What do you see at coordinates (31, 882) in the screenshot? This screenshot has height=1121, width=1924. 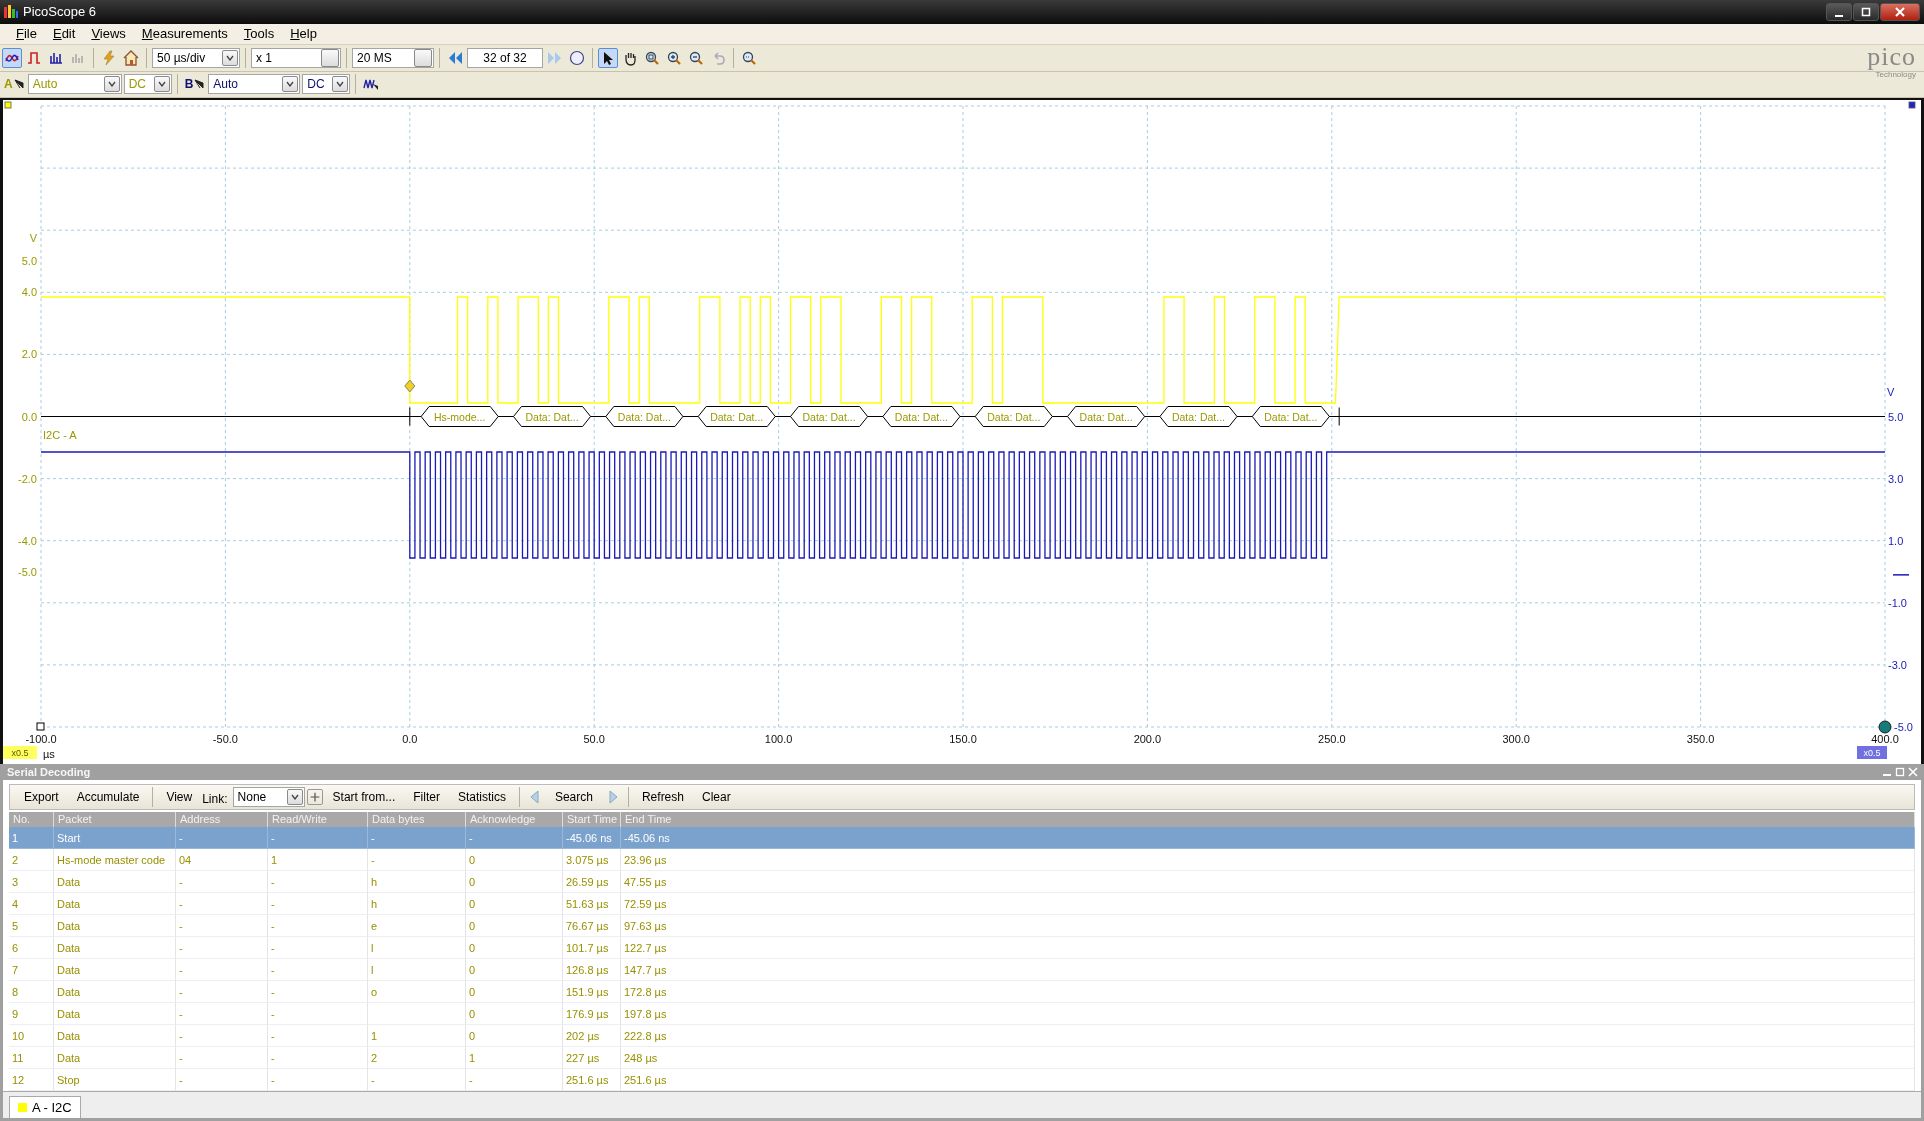 I see `table-cell: 3` at bounding box center [31, 882].